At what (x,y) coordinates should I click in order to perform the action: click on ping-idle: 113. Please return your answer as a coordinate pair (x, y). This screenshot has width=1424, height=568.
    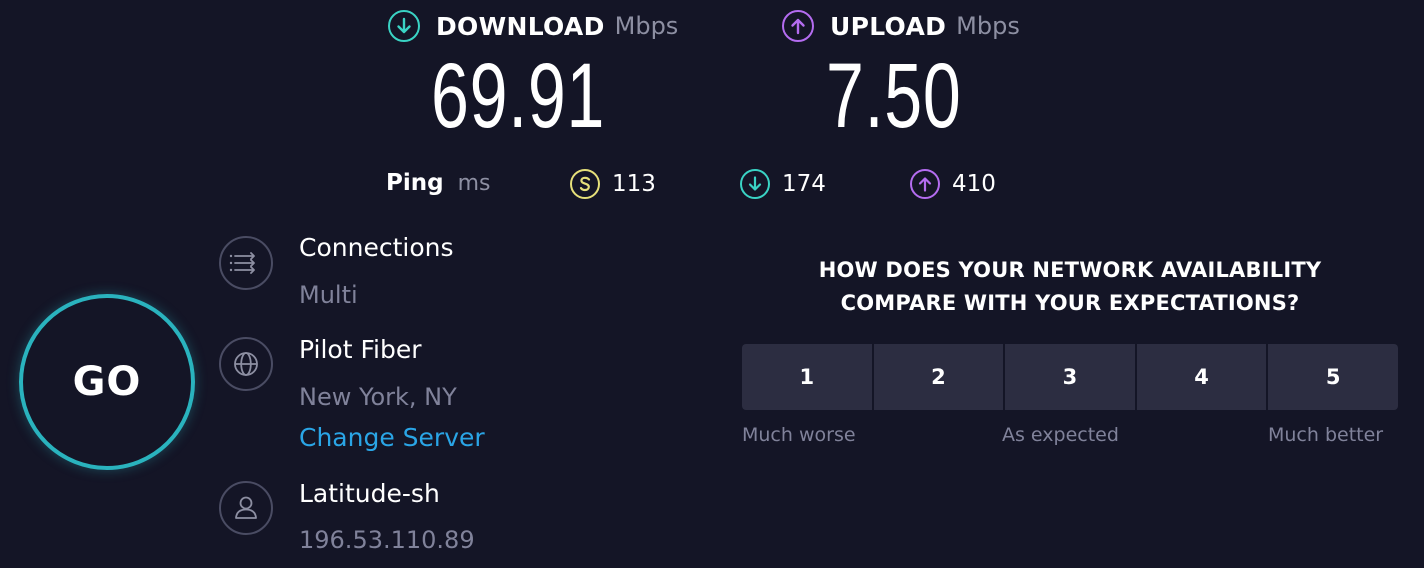
    Looking at the image, I should click on (613, 184).